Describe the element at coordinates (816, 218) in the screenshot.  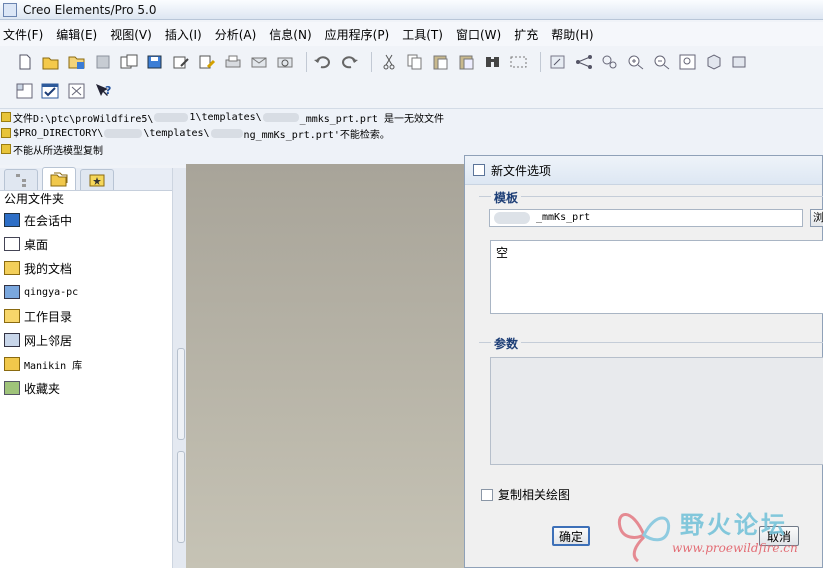
I see `browse-button: 浏` at that location.